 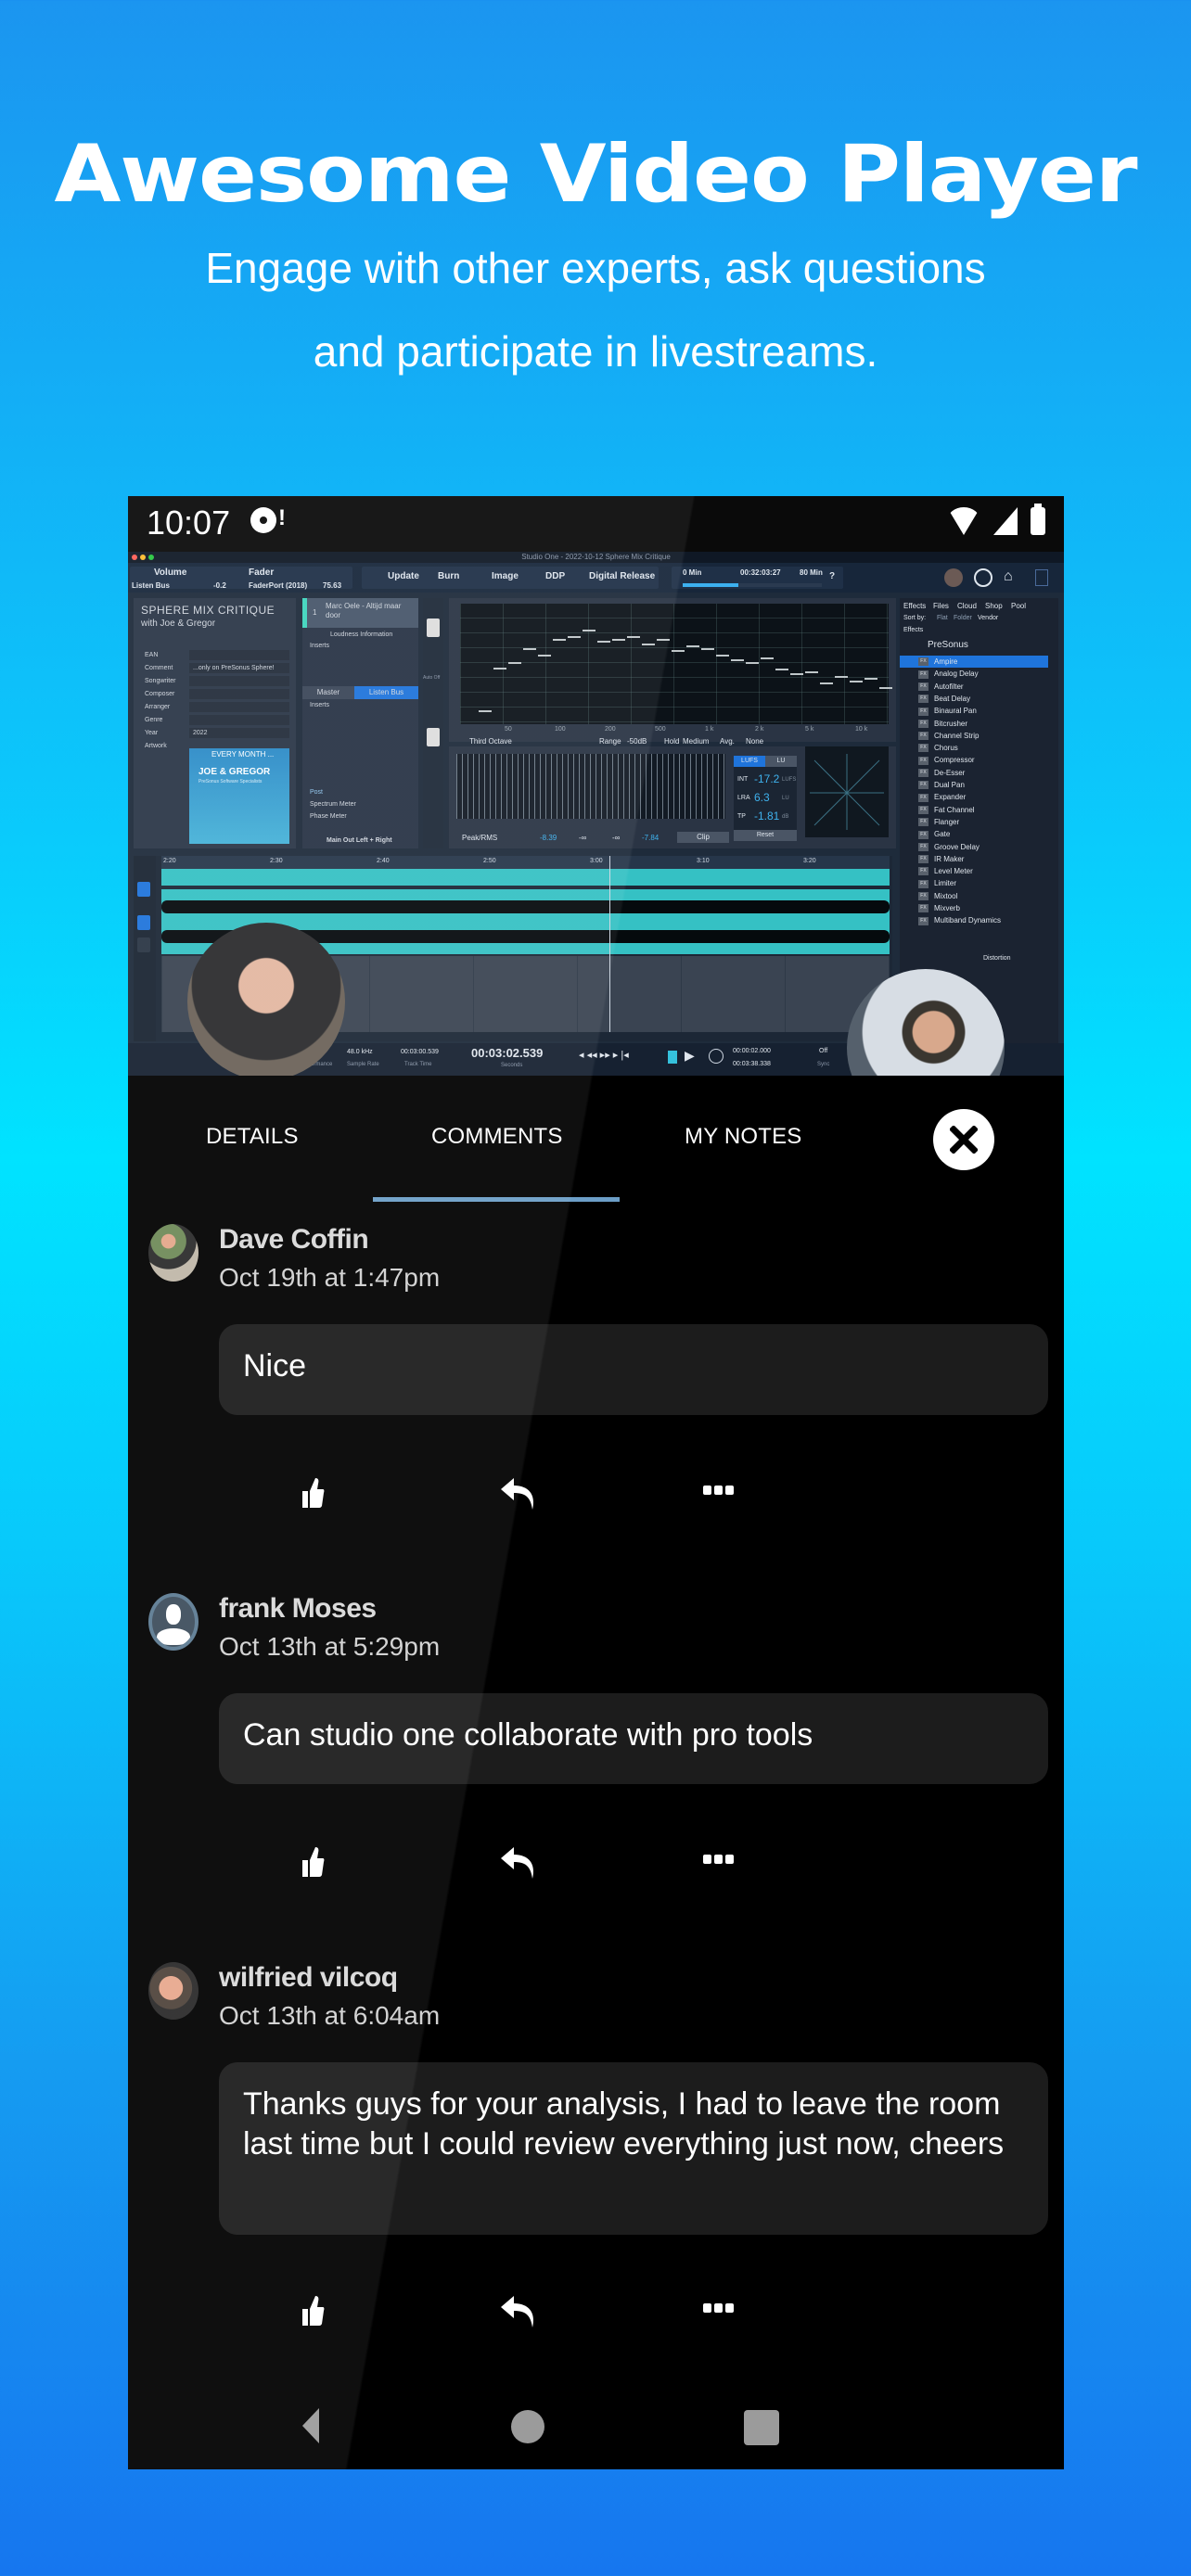 I want to click on browser-breadcrumb: Effects, so click(x=913, y=630).